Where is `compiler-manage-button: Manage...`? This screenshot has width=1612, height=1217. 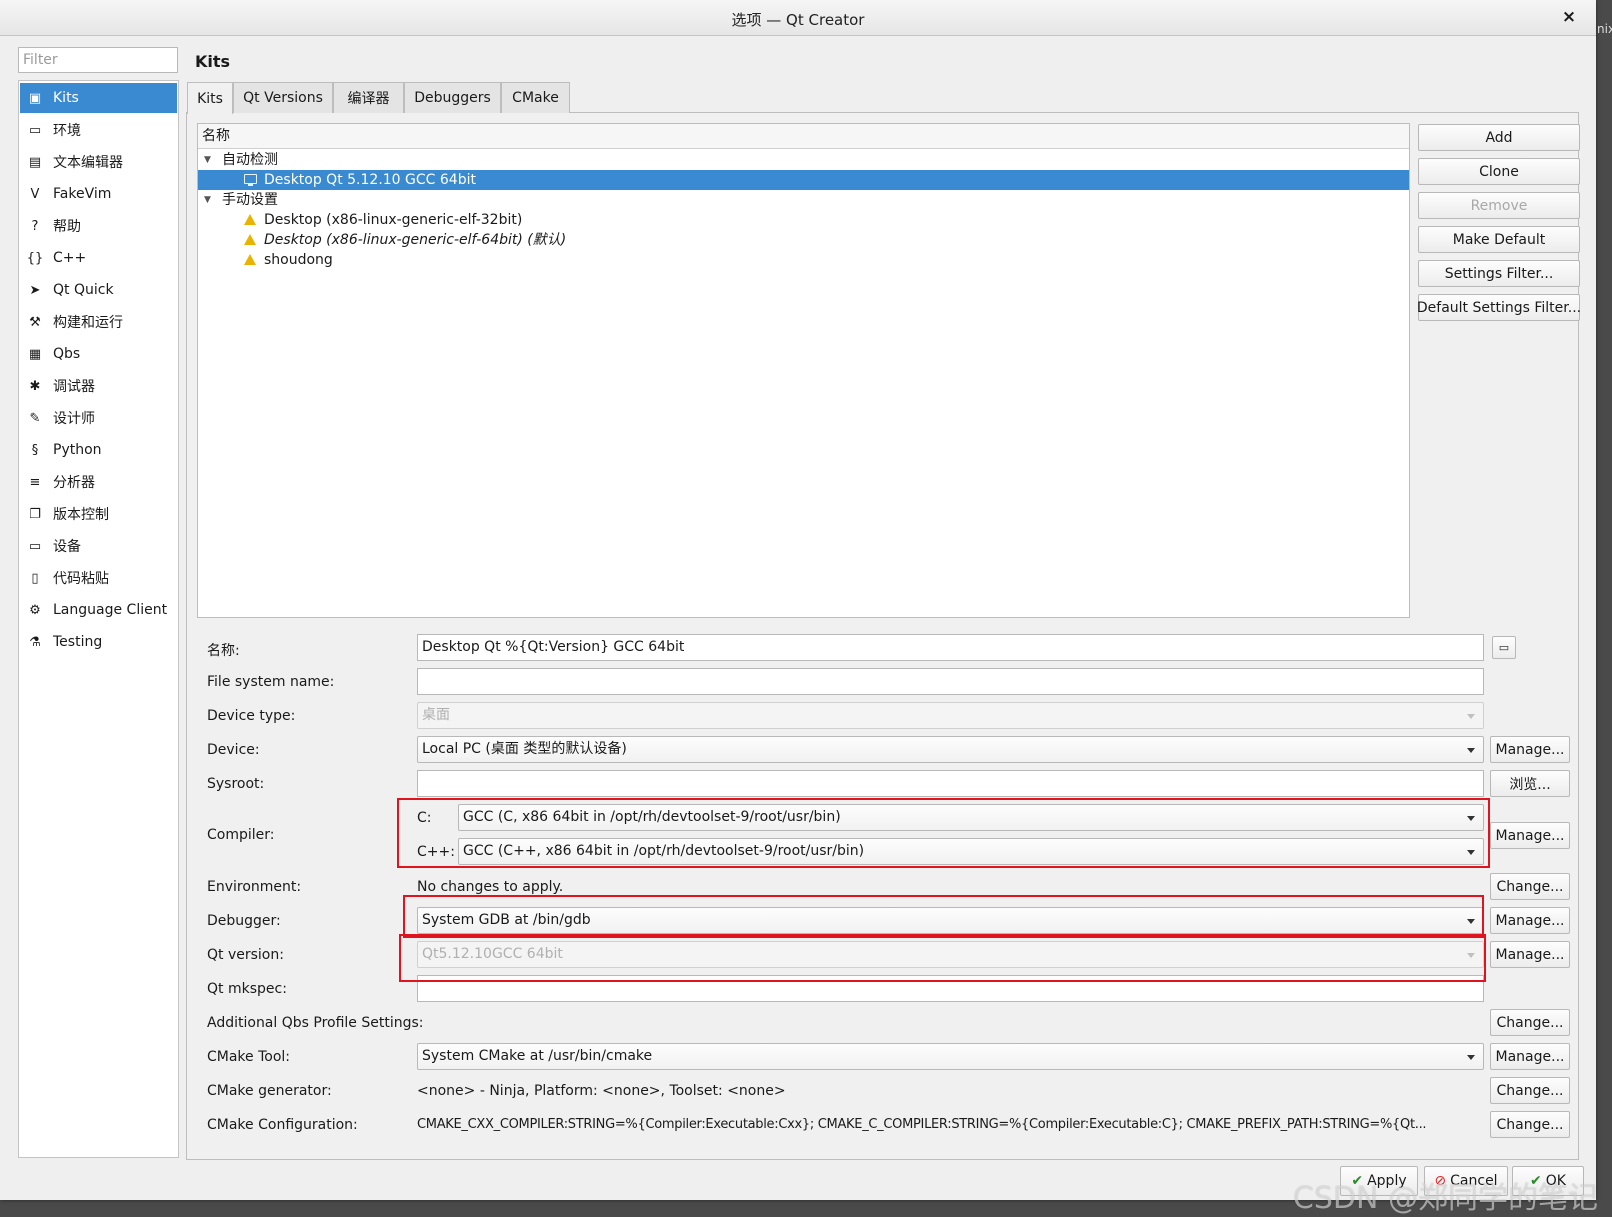 compiler-manage-button: Manage... is located at coordinates (1530, 835).